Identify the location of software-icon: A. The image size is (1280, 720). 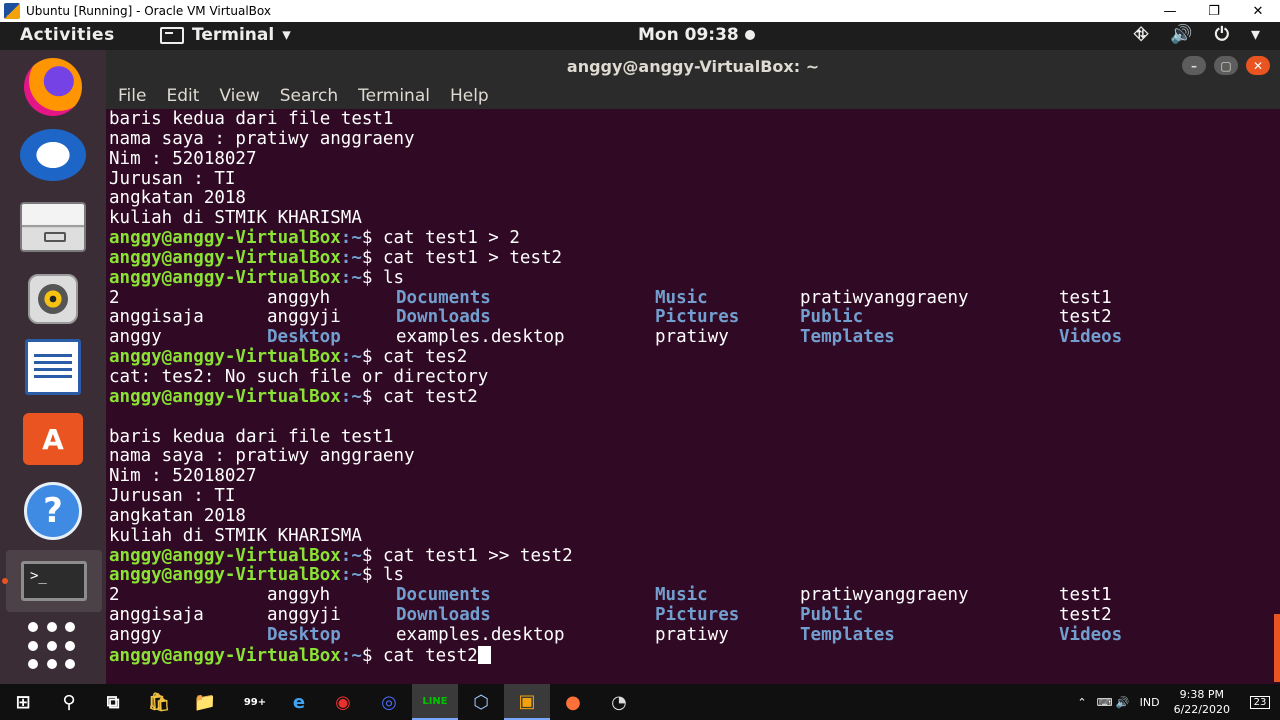
(53, 439).